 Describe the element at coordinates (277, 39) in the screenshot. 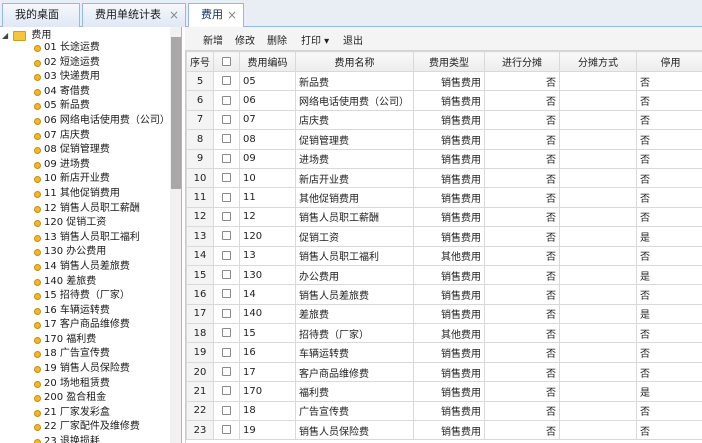

I see `delete-button: 删除` at that location.